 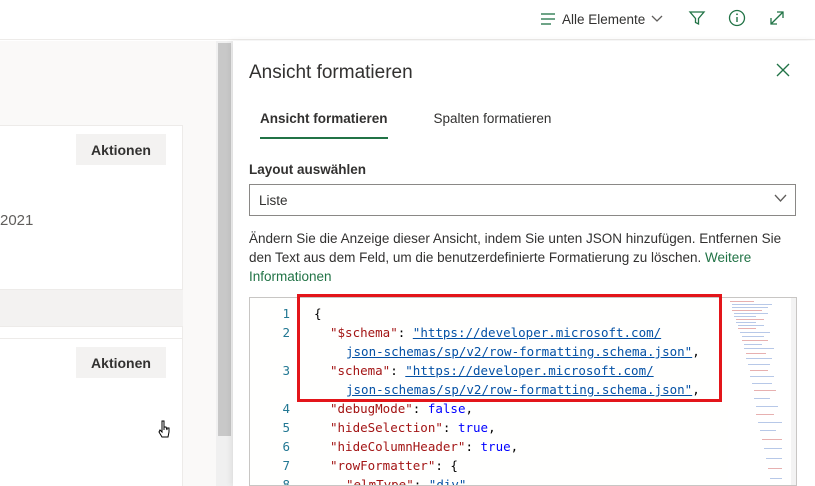 What do you see at coordinates (407, 20) in the screenshot?
I see `command-bar: Alle Elemente` at bounding box center [407, 20].